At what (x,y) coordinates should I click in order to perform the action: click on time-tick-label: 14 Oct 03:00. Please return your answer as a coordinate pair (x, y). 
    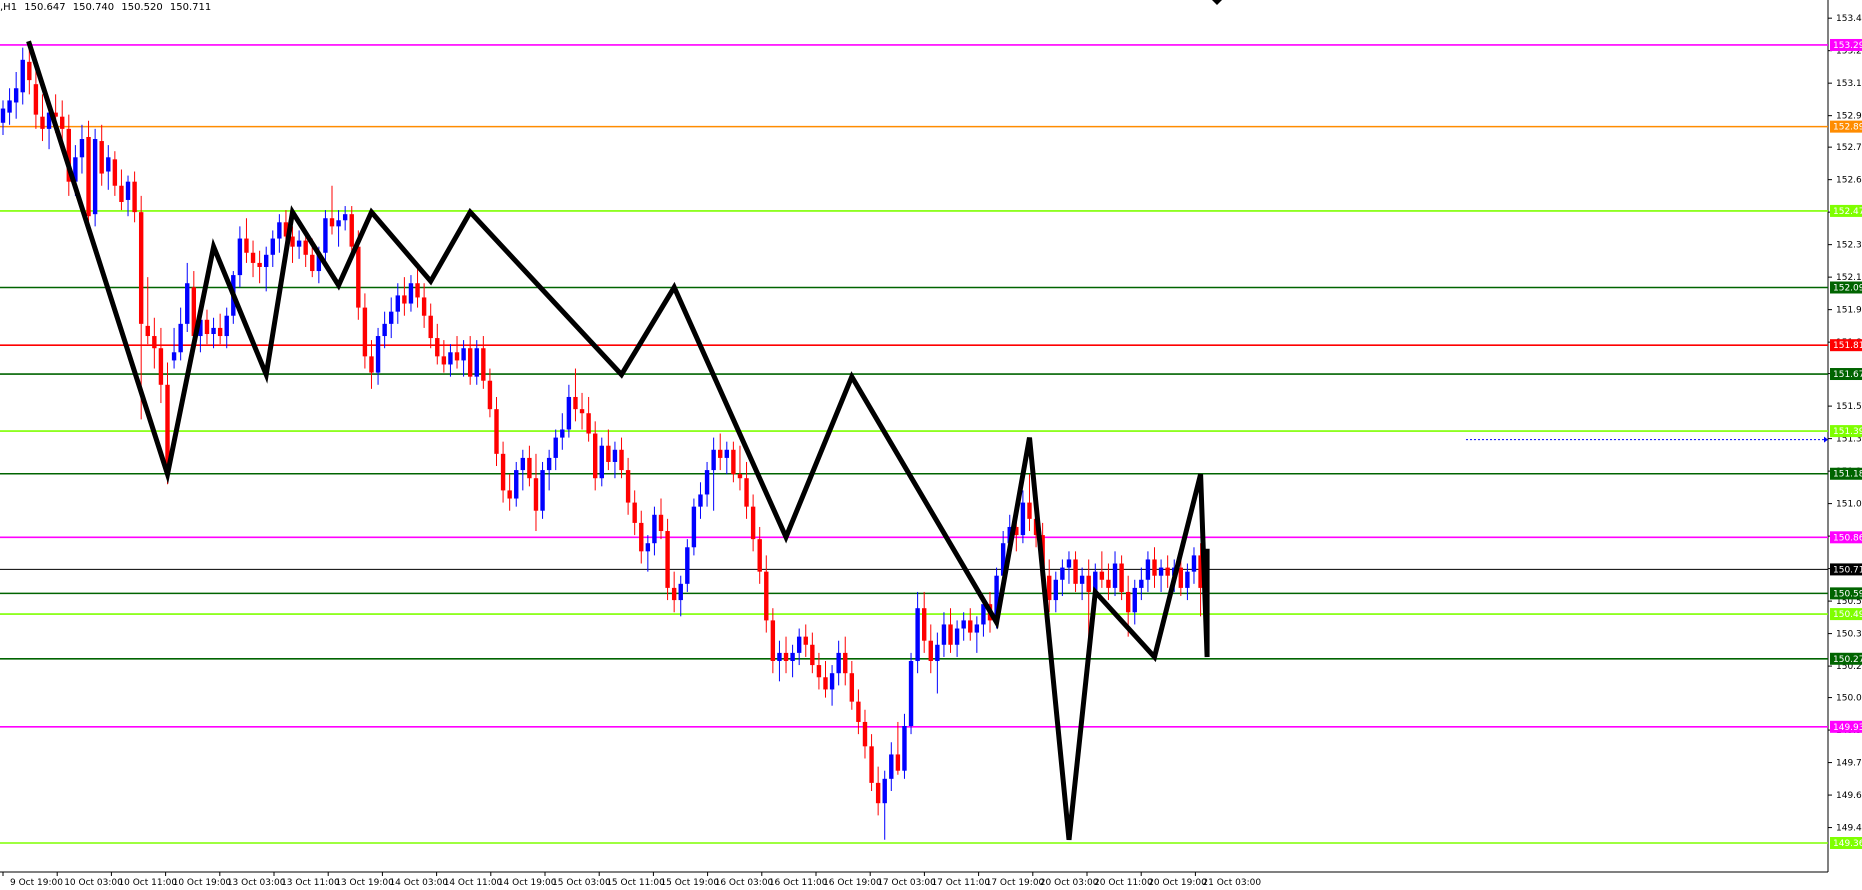
    Looking at the image, I should click on (418, 883).